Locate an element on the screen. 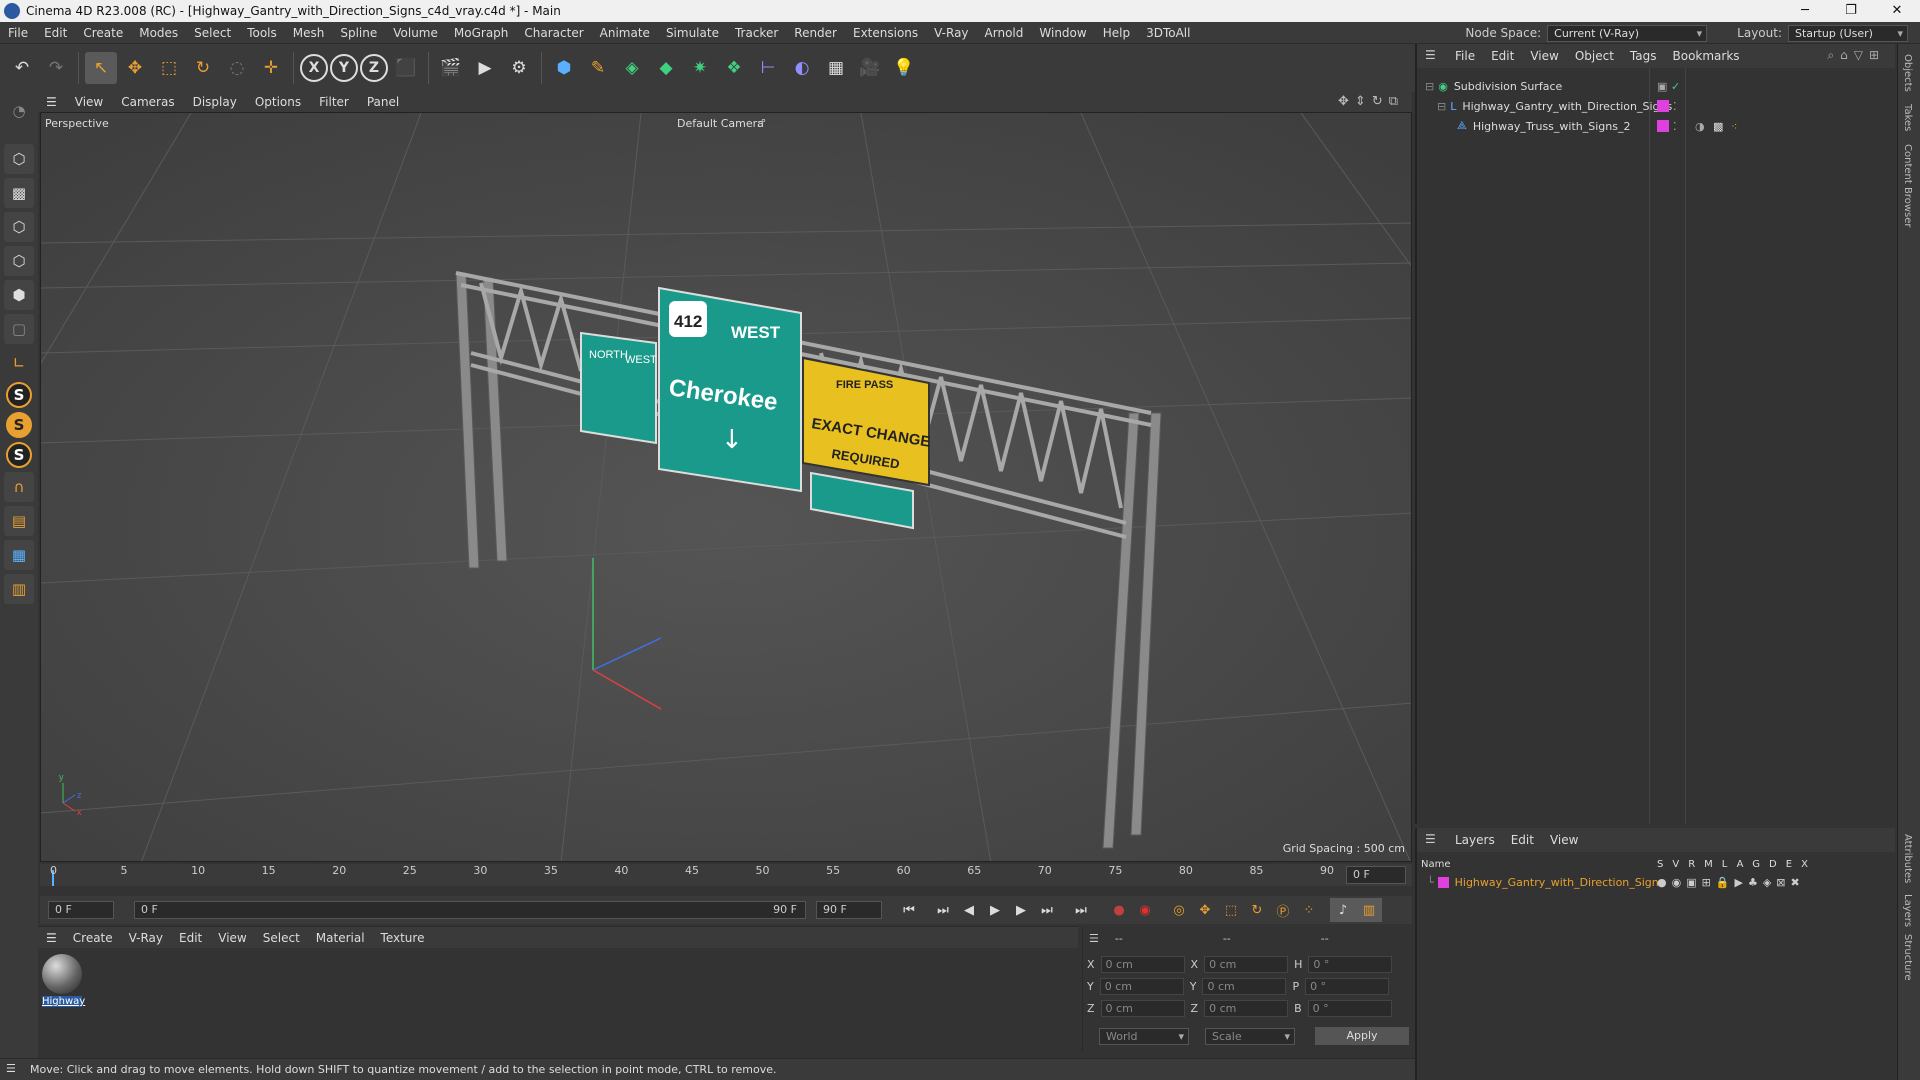 This screenshot has height=1080, width=1920. viewport-menu-filter: Filter is located at coordinates (334, 102).